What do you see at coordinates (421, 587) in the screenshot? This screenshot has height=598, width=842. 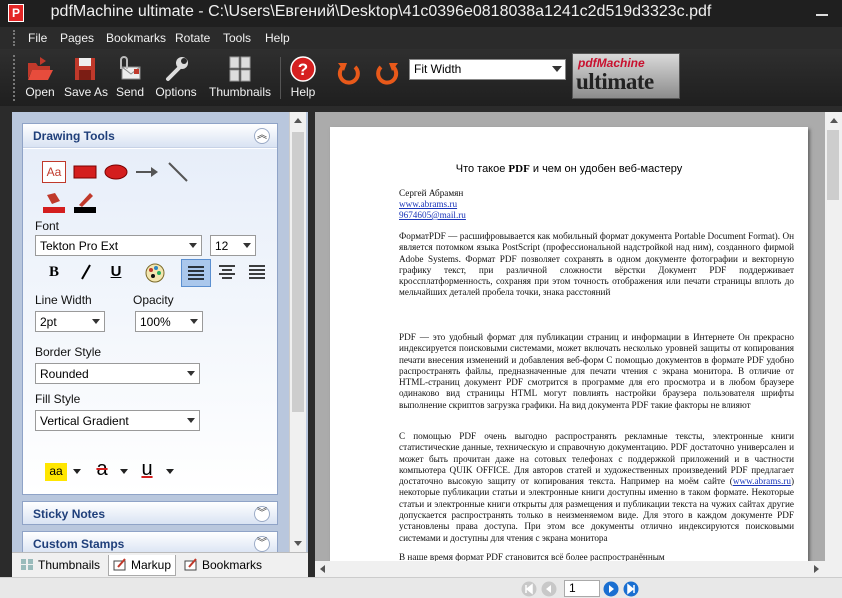 I see `status-bar: 1` at bounding box center [421, 587].